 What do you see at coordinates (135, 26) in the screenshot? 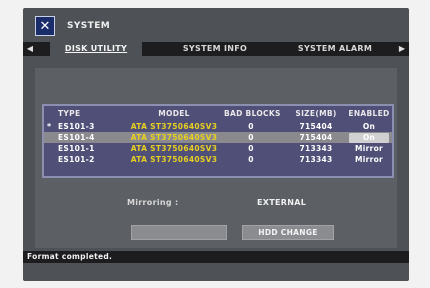
I see `window-title-bar: ✕ SYSTEM` at bounding box center [135, 26].